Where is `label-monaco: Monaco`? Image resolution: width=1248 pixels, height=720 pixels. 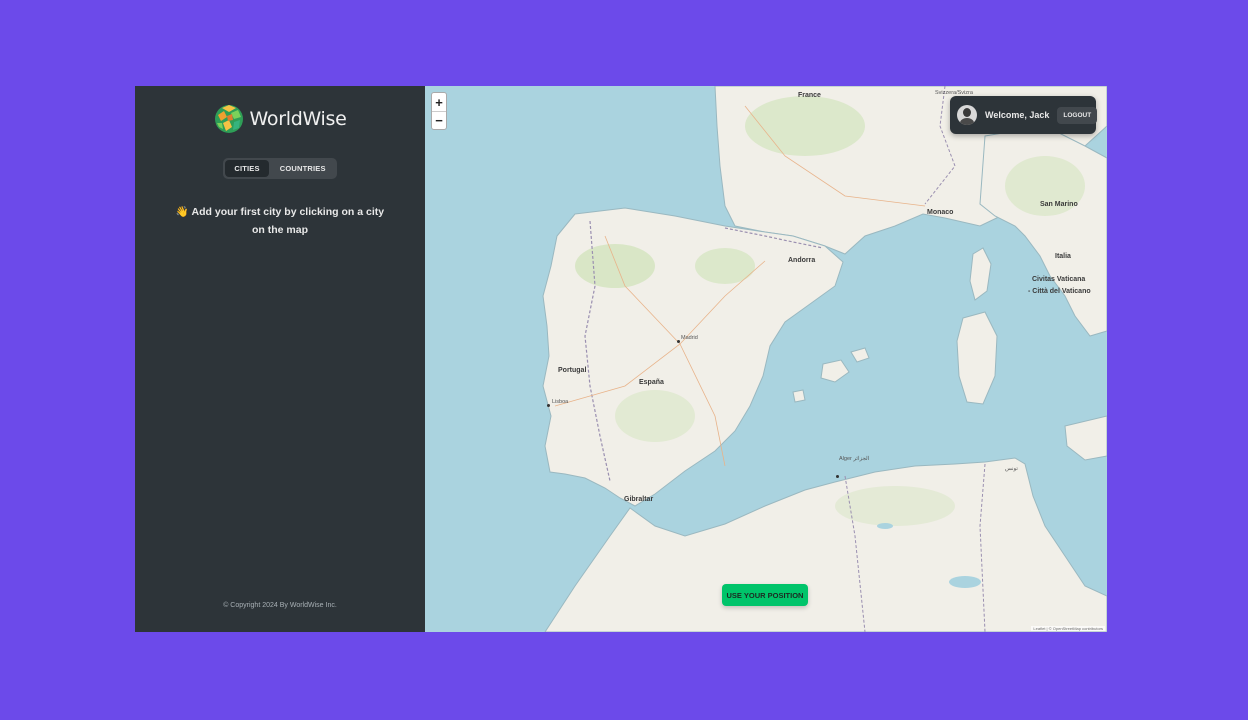 label-monaco: Monaco is located at coordinates (940, 212).